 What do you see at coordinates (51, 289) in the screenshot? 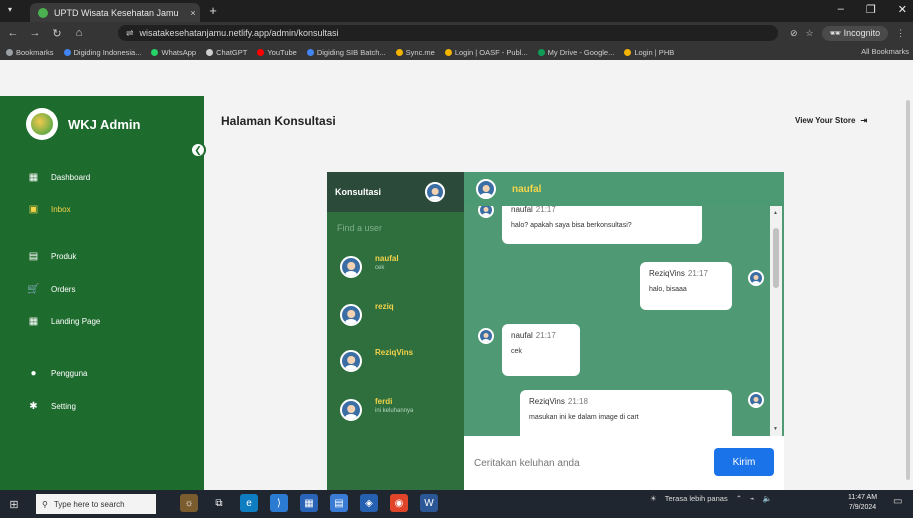
I see `sidebar-item-orders: 🛒 Orders` at bounding box center [51, 289].